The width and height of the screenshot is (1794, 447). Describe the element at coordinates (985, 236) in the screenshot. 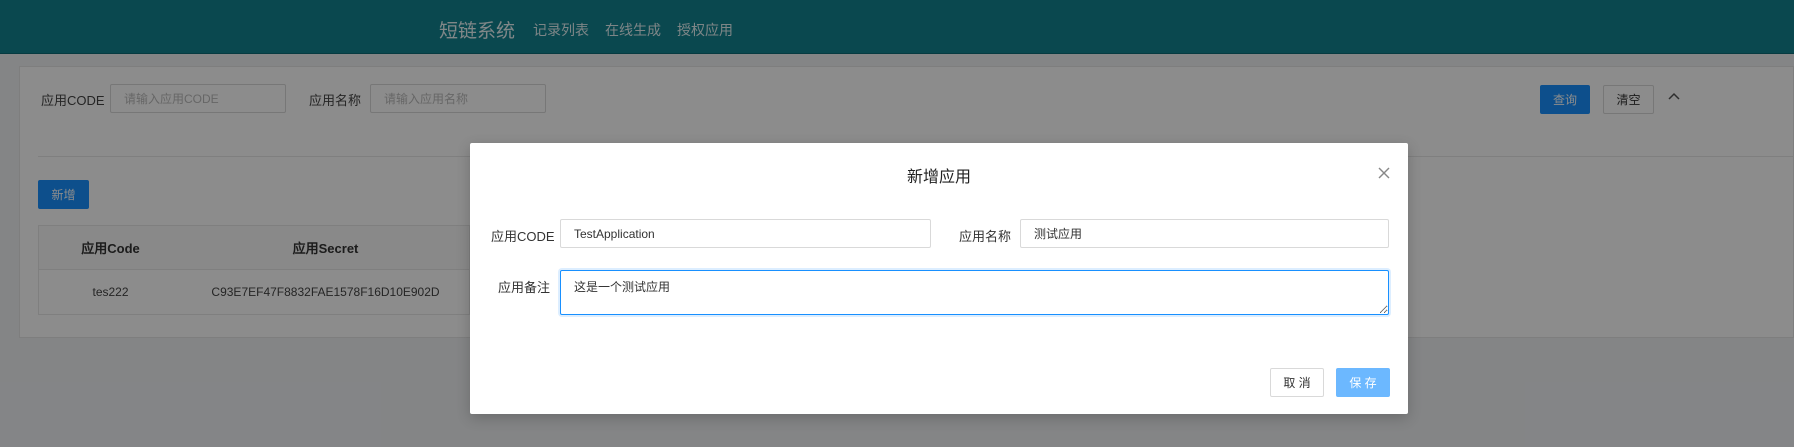

I see `modal-name-label: 应用名称` at that location.